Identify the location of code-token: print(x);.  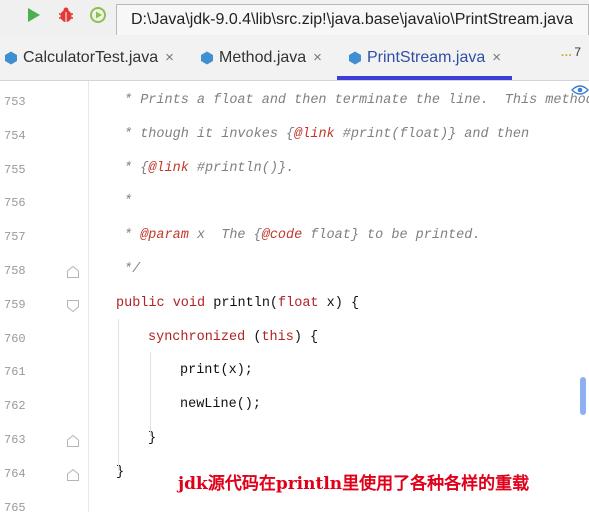
(216, 371).